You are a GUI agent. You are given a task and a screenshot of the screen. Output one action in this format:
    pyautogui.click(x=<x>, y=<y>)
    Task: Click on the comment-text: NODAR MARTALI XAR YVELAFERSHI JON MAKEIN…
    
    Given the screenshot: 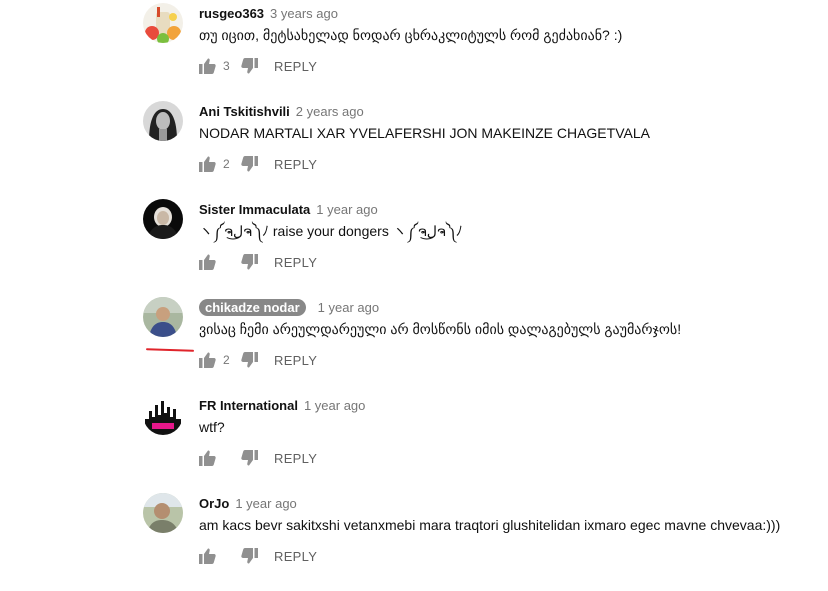 What is the action you would take?
    pyautogui.click(x=424, y=133)
    